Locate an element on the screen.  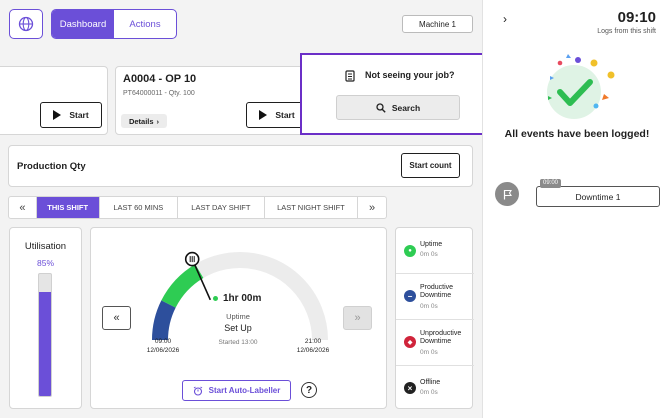
all-logged-message: All events have been logged! is located at coordinates (577, 134).